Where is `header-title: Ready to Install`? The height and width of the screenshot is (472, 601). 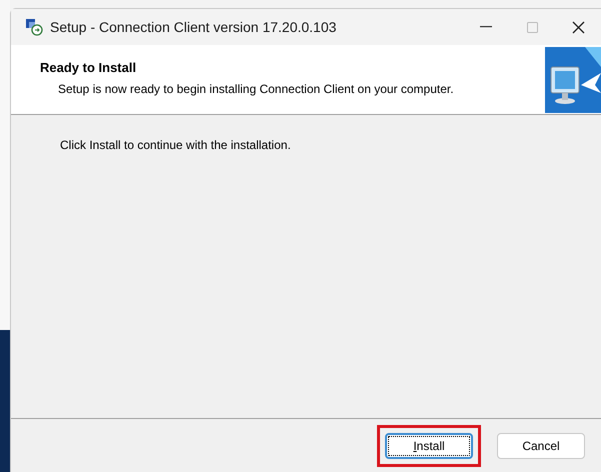 header-title: Ready to Install is located at coordinates (89, 68).